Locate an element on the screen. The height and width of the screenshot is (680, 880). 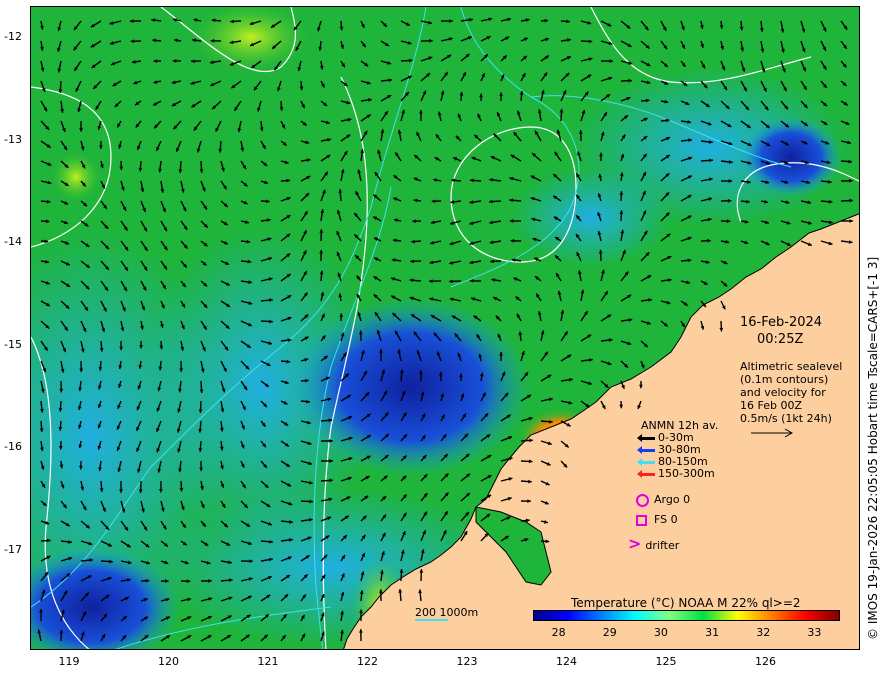
longitude-tick: 119 is located at coordinates (69, 661).